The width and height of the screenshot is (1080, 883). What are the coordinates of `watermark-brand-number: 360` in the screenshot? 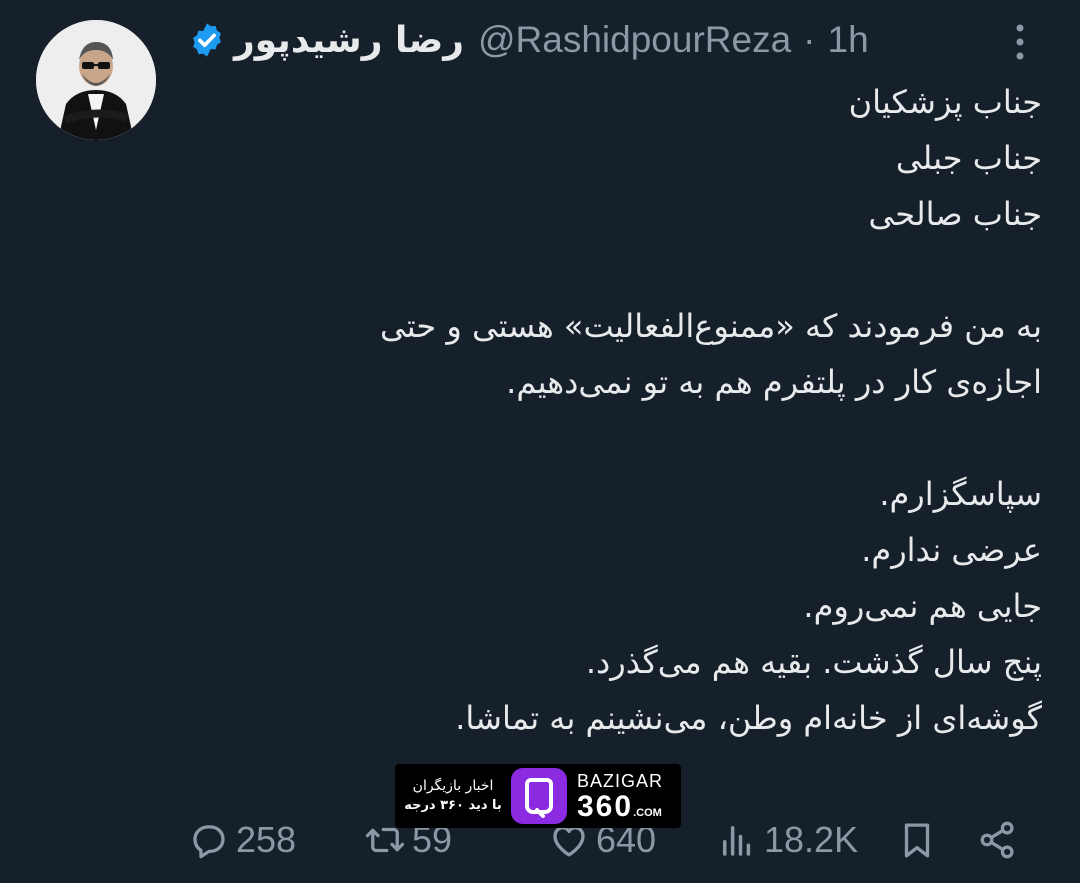 It's located at (605, 806).